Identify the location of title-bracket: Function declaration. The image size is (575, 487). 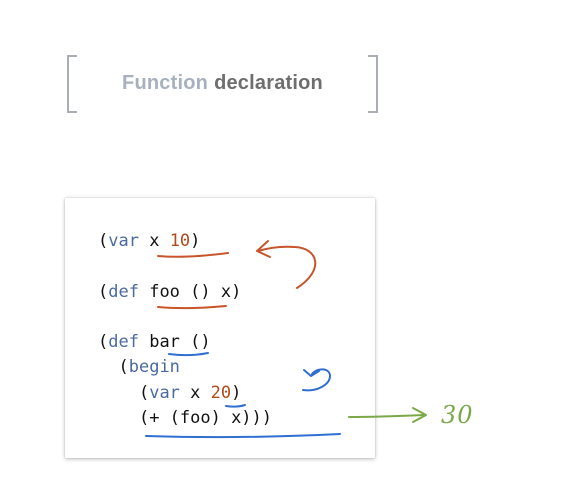
(222, 84).